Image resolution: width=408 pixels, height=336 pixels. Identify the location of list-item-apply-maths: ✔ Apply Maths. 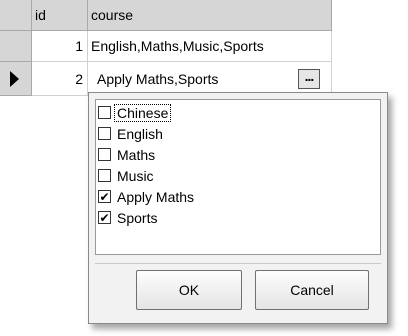
(147, 196).